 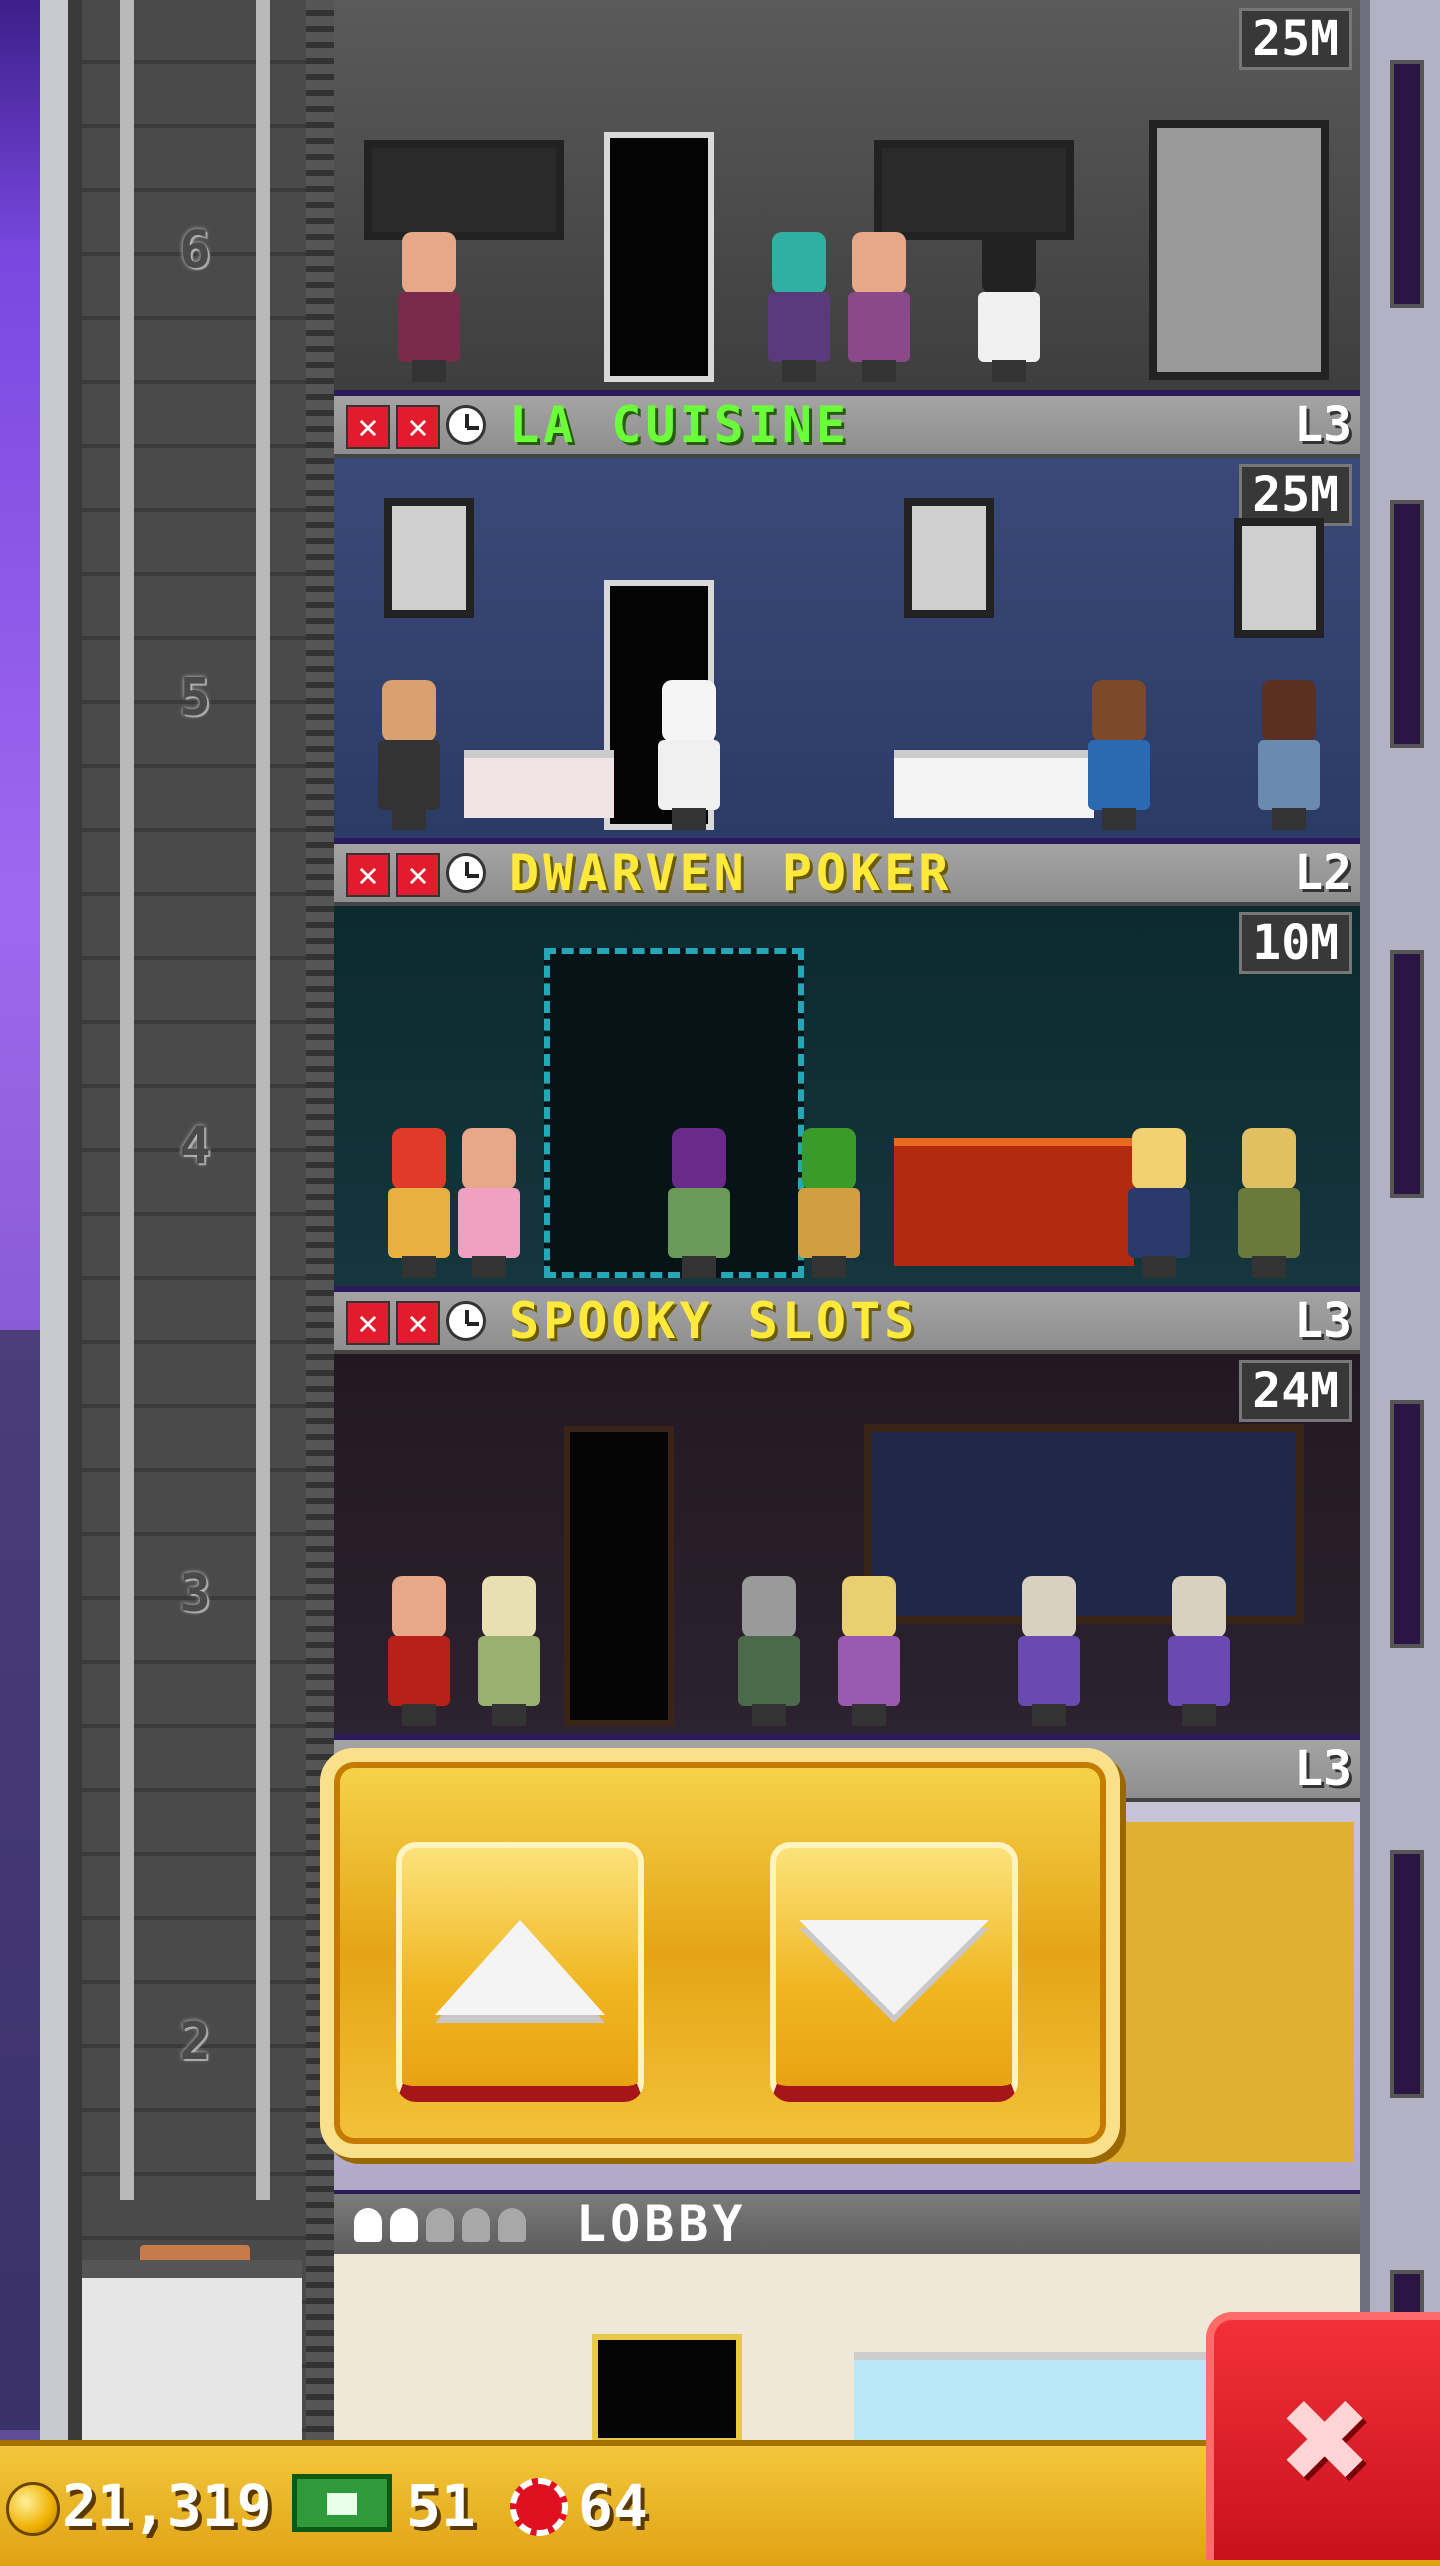 What do you see at coordinates (680, 425) in the screenshot?
I see `floor-name: LA CUISINE` at bounding box center [680, 425].